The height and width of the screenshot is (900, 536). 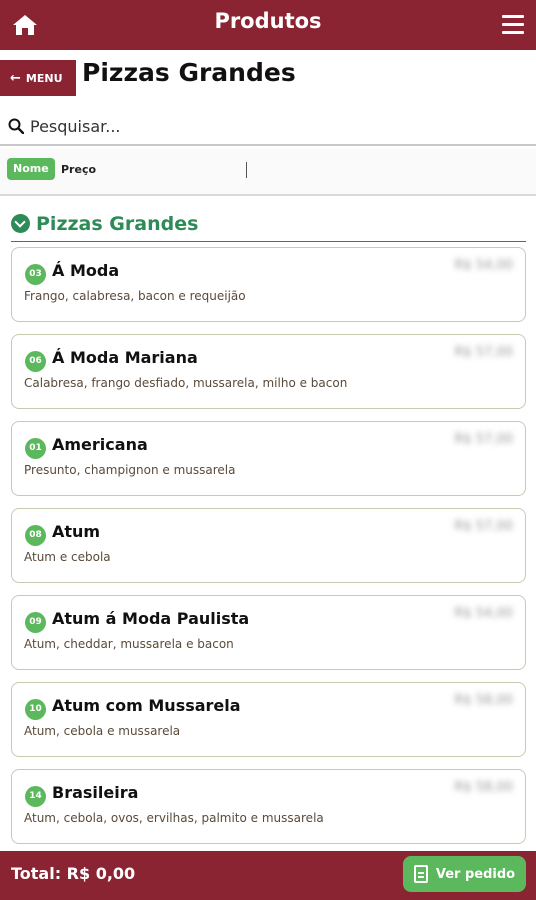 I want to click on product-number-badge: 01, so click(x=35, y=448).